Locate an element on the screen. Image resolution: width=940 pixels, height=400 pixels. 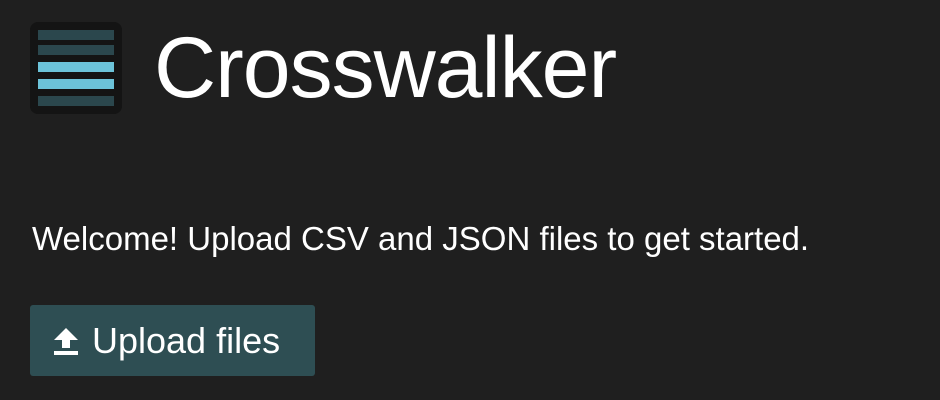
logo-icon is located at coordinates (76, 68).